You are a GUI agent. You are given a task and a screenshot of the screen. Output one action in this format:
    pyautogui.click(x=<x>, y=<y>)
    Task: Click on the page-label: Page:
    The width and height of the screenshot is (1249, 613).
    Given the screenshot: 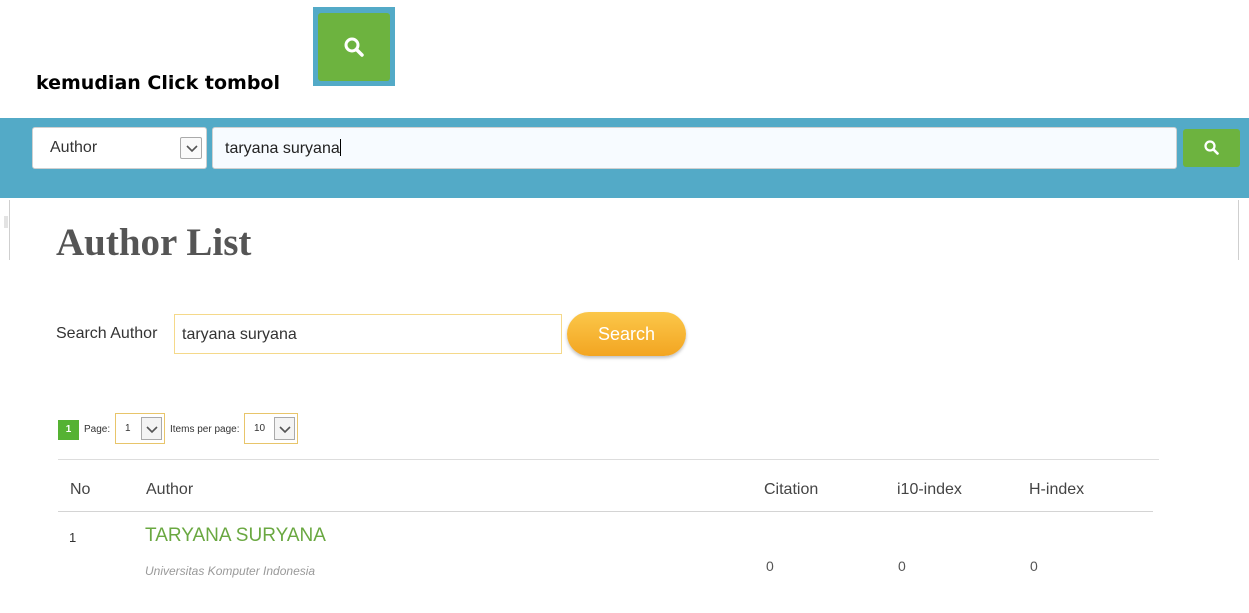 What is the action you would take?
    pyautogui.click(x=97, y=429)
    